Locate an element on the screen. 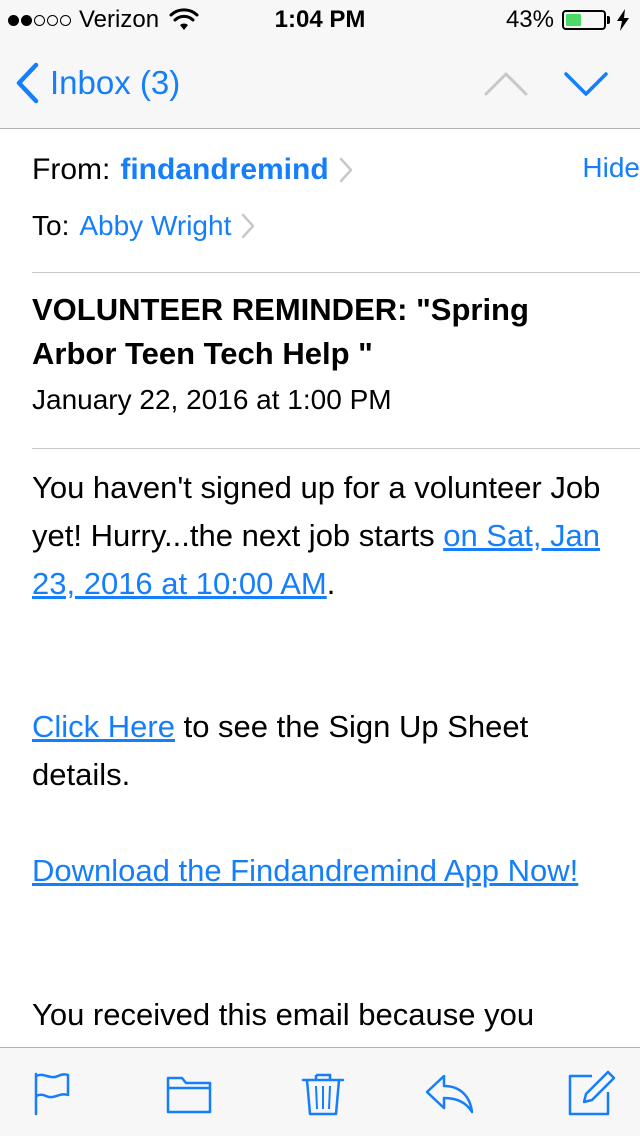 This screenshot has height=1136, width=640. chevron-down-icon is located at coordinates (586, 84).